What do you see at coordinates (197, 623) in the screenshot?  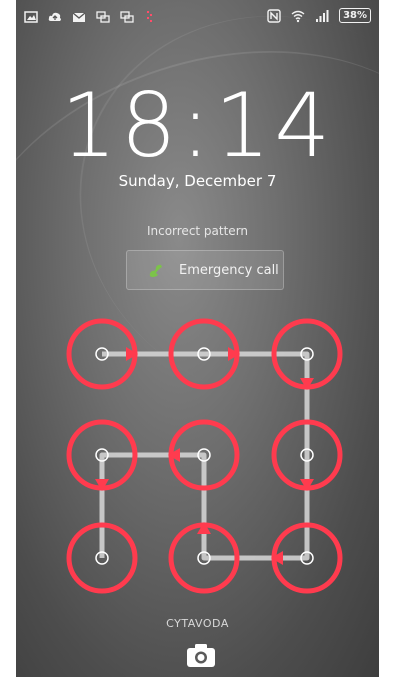 I see `carrier-name: CYTAVODA` at bounding box center [197, 623].